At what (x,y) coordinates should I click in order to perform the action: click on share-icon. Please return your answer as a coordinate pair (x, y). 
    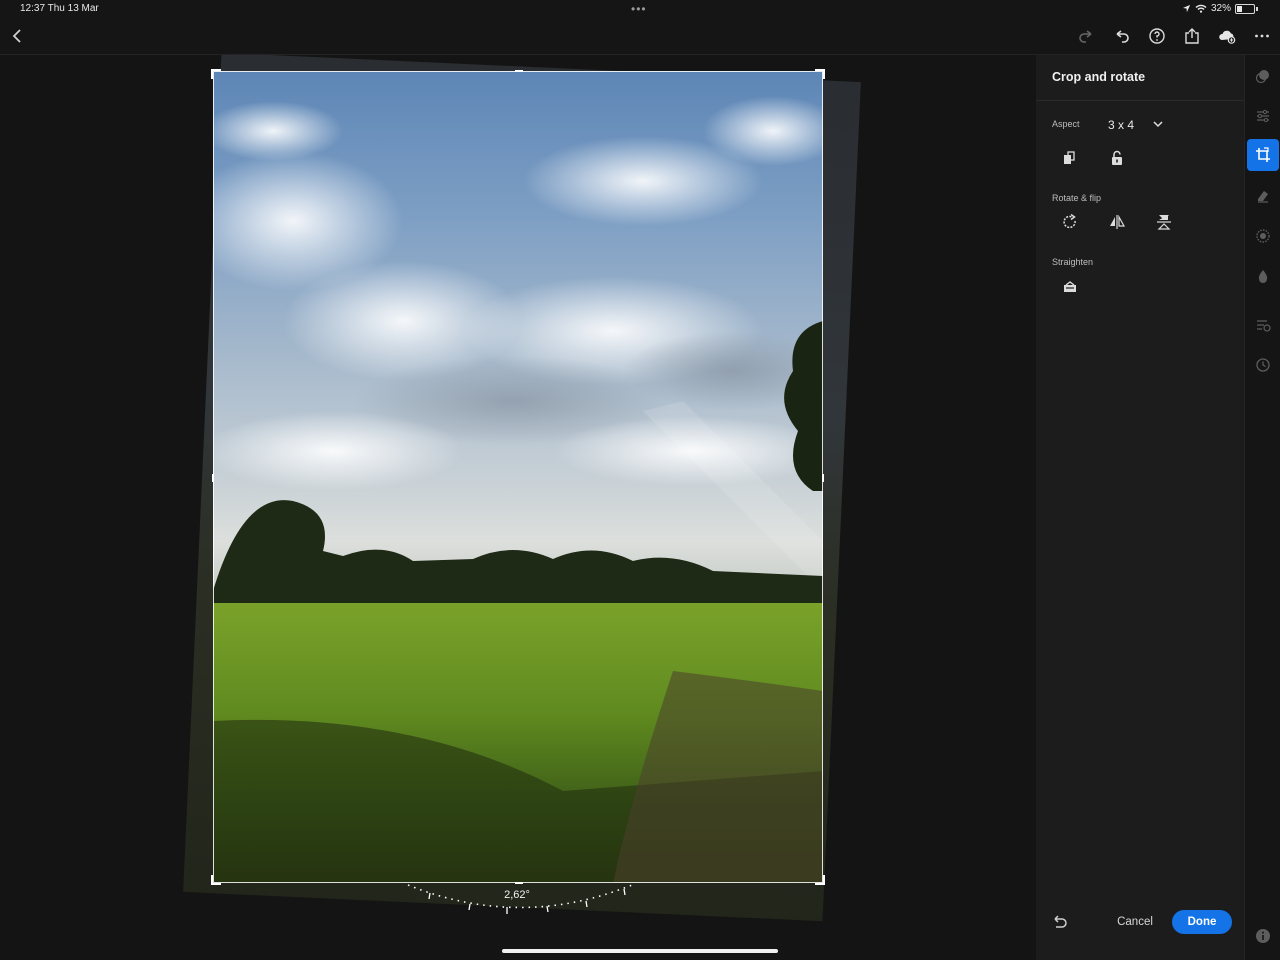
    Looking at the image, I should click on (1192, 36).